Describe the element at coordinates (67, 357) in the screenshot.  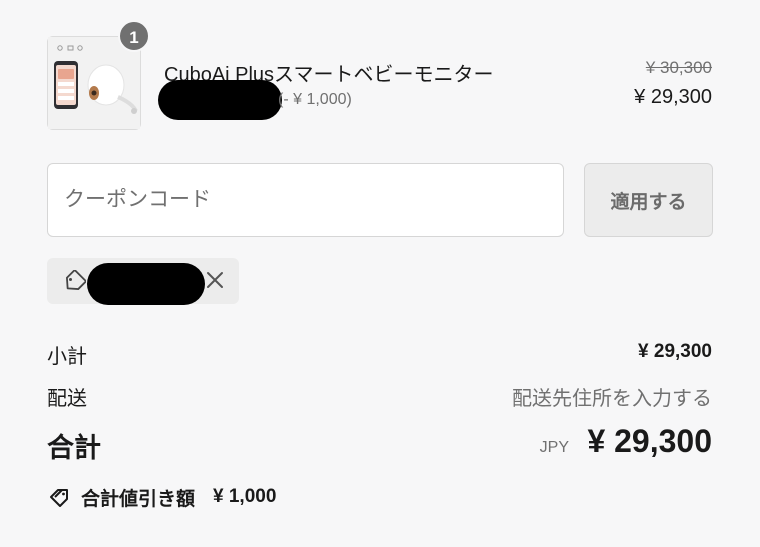
I see `subtotal-label: 小計` at that location.